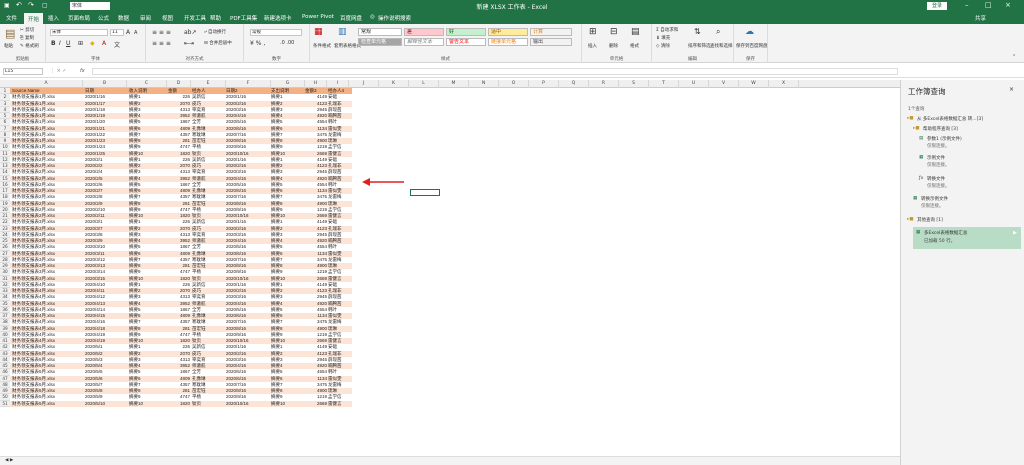 The height and width of the screenshot is (465, 1024). Describe the element at coordinates (190, 32) in the screenshot. I see `orientation-icon: ab↗` at that location.